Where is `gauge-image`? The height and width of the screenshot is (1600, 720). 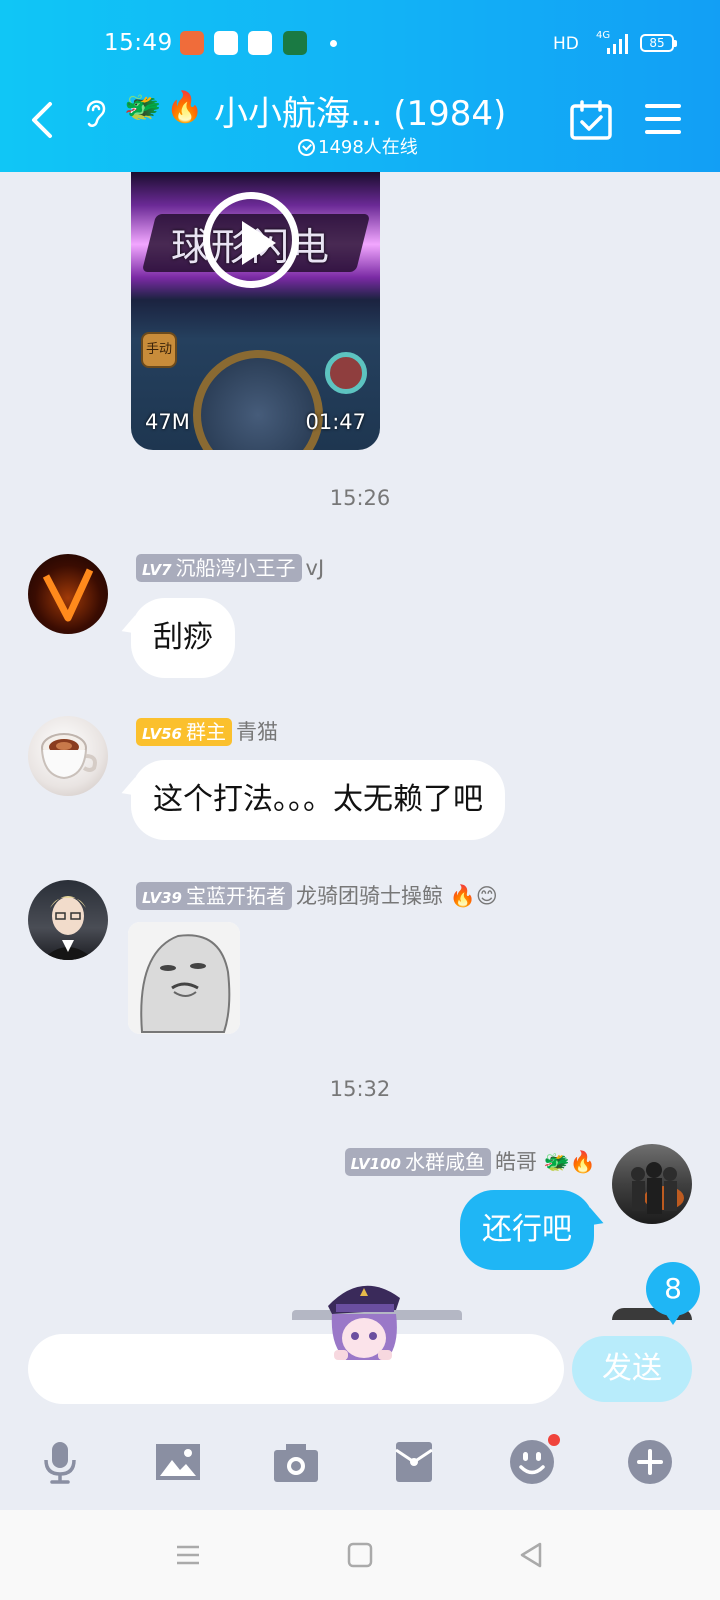 gauge-image is located at coordinates (346, 373).